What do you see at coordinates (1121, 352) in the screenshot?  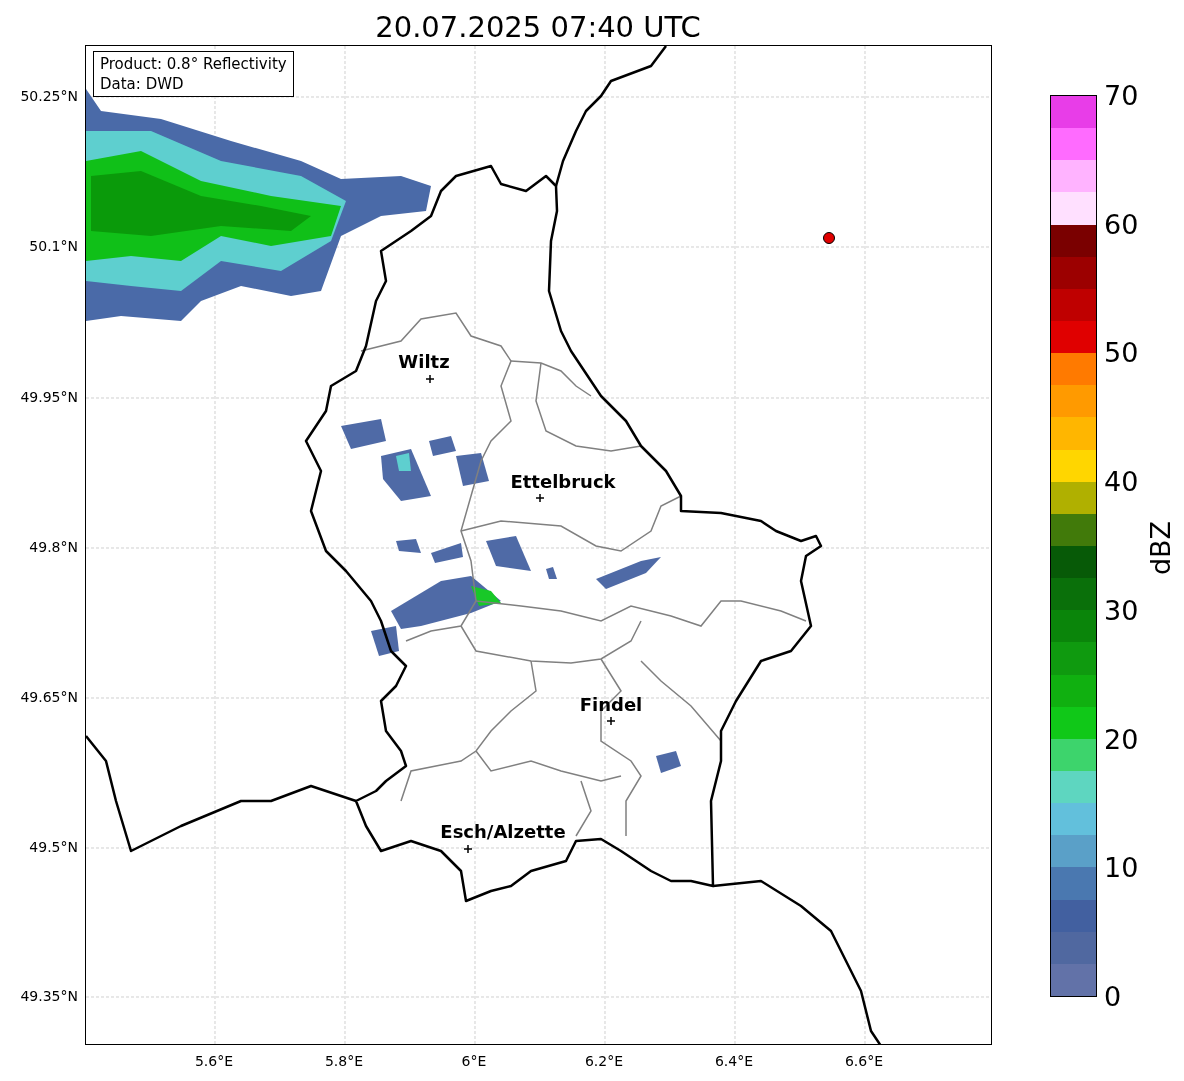 I see `colorbar-tick-label: 50` at bounding box center [1121, 352].